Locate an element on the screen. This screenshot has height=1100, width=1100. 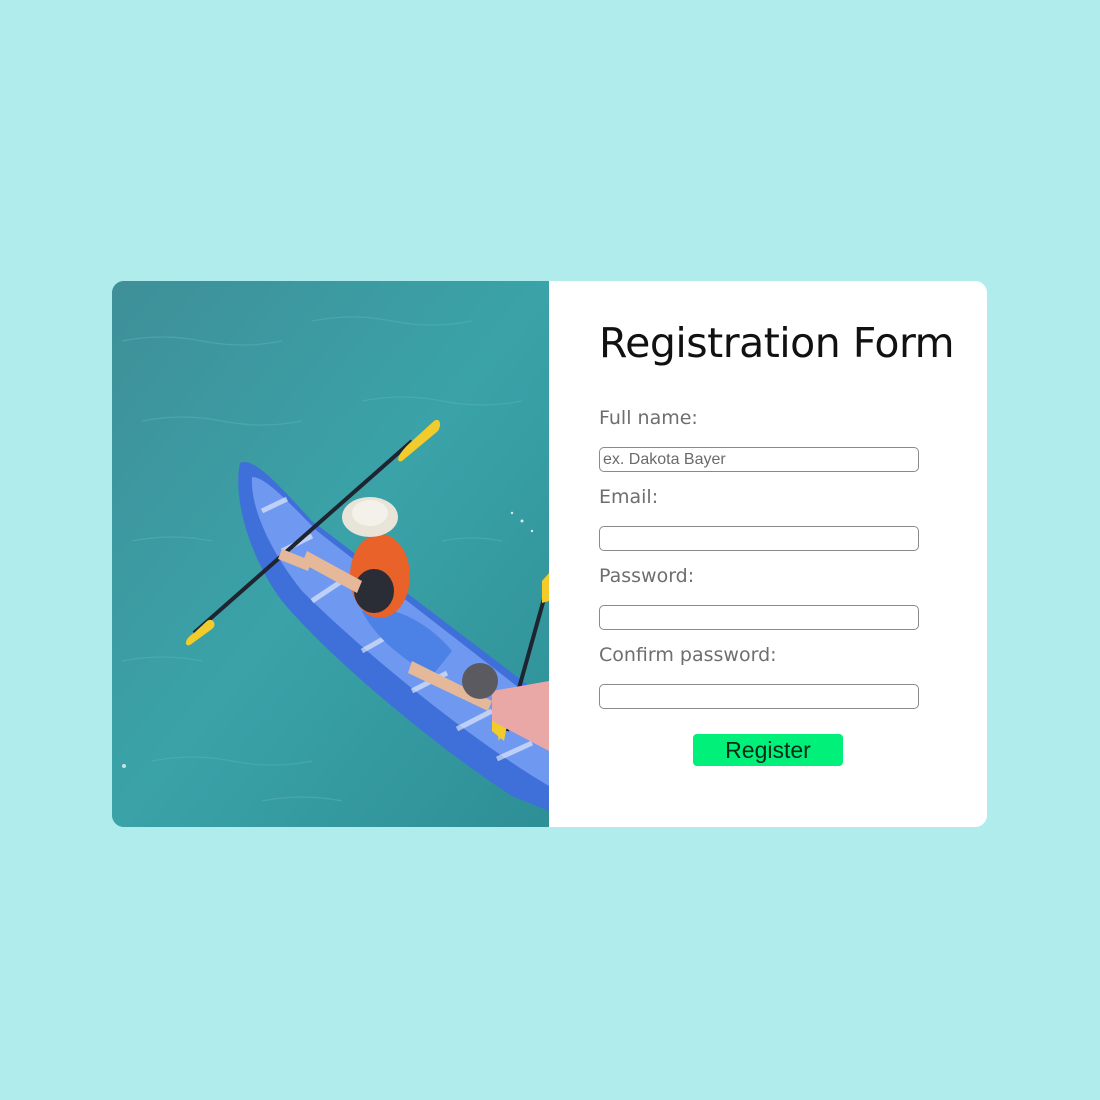
password-input is located at coordinates (759, 617).